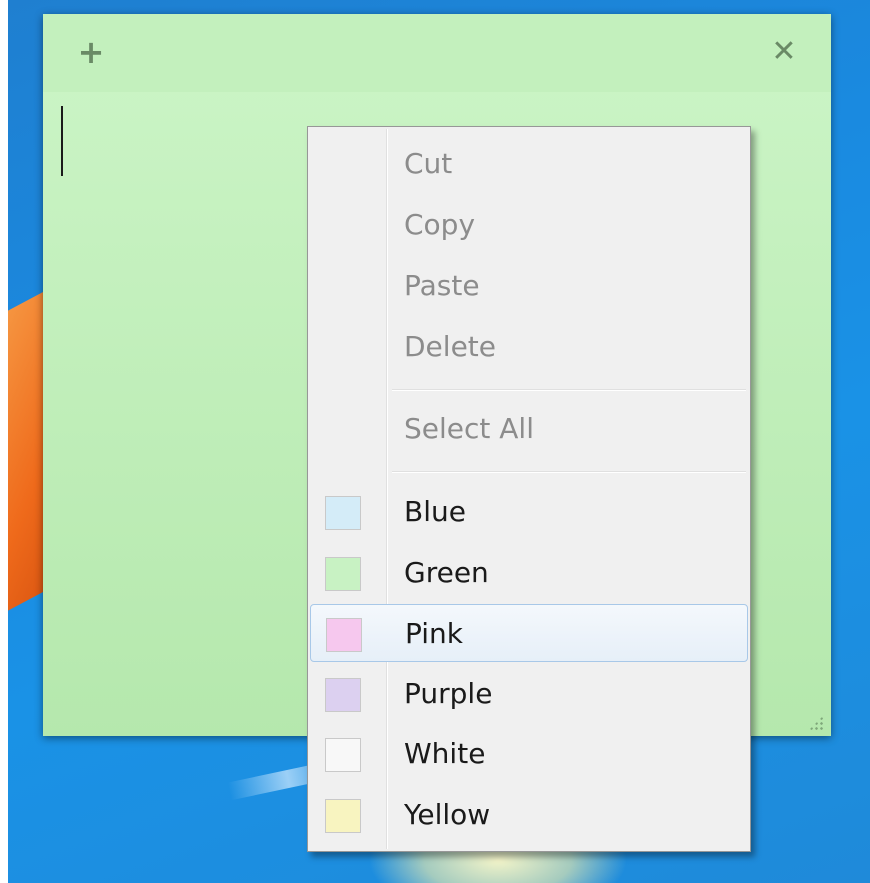 The height and width of the screenshot is (883, 870). Describe the element at coordinates (529, 754) in the screenshot. I see `menu-item-white: White` at that location.